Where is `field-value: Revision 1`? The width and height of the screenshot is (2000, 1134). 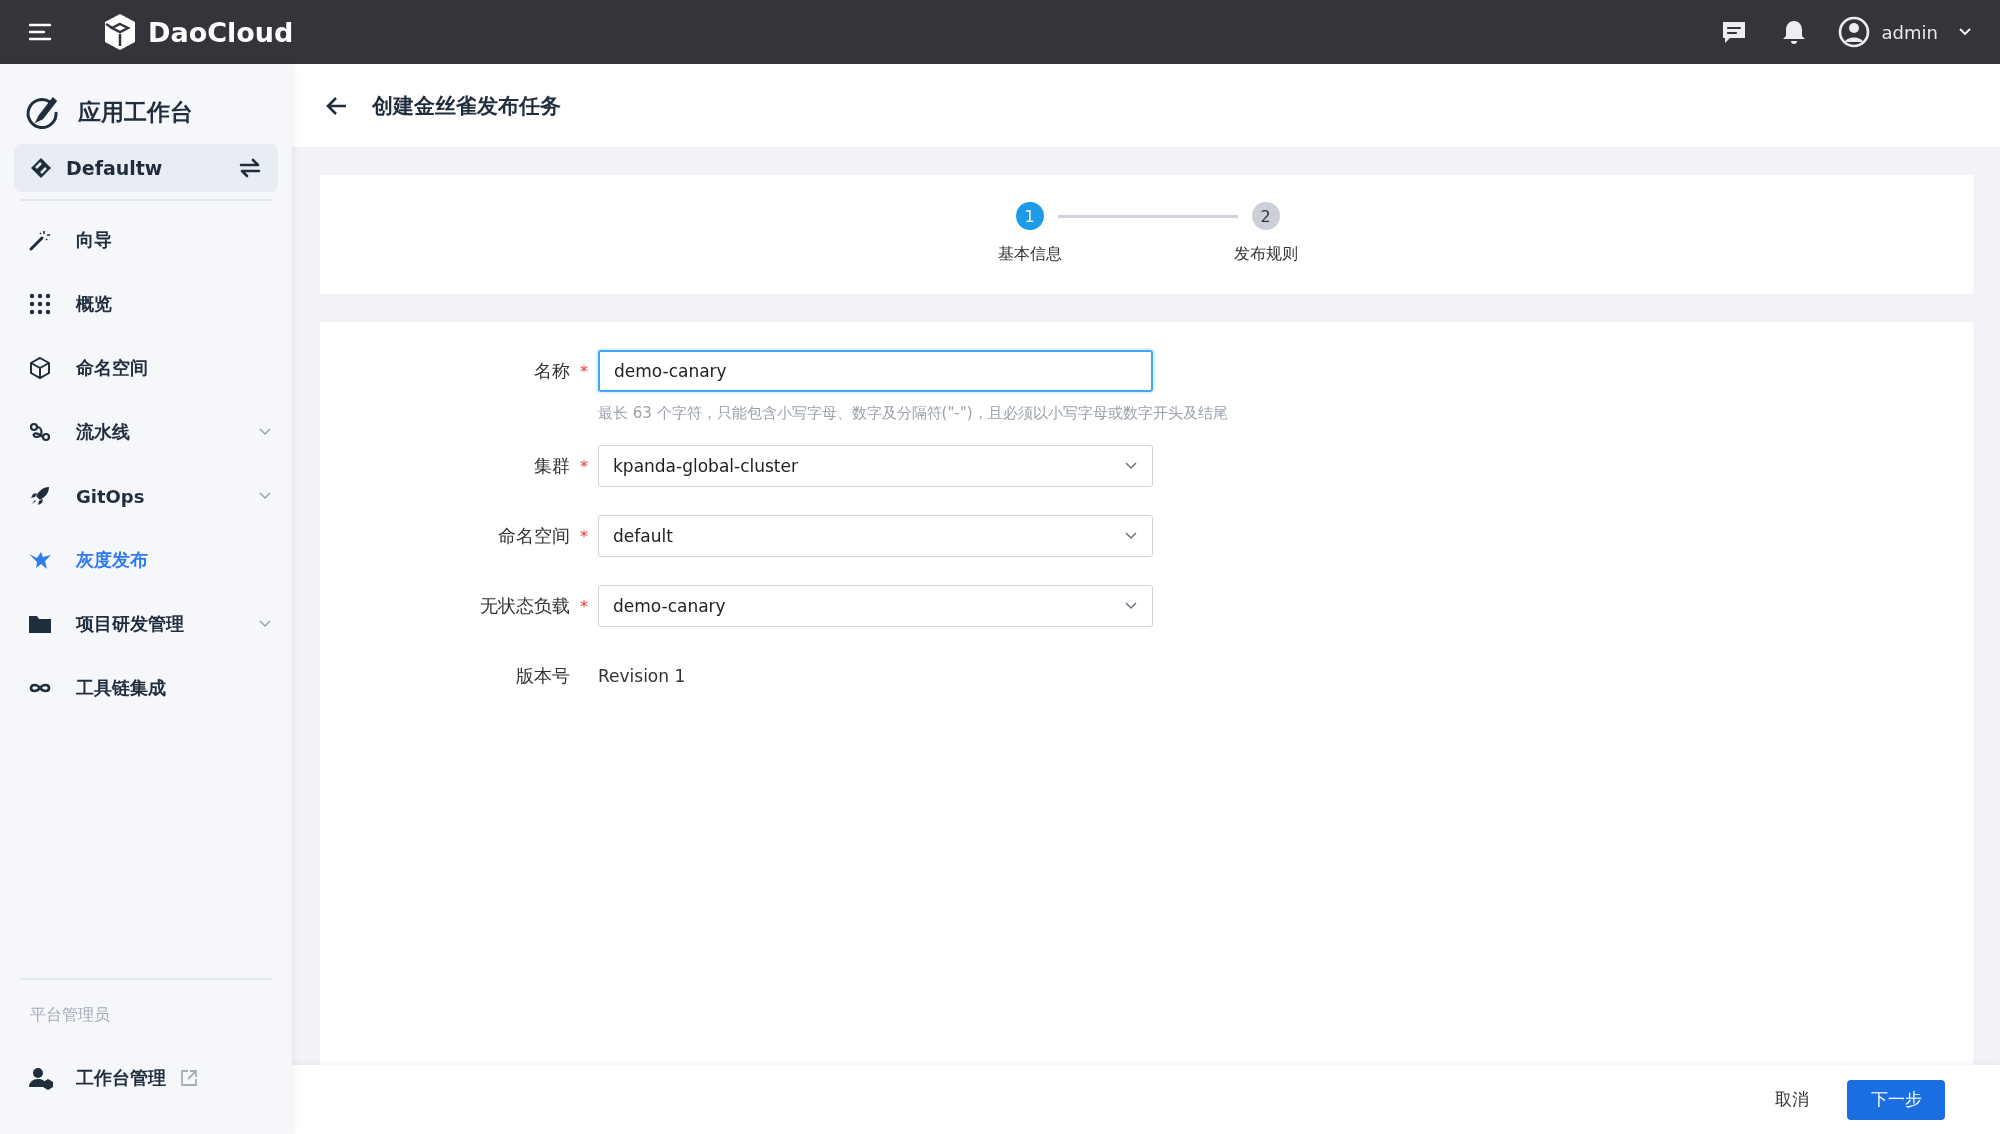 field-value: Revision 1 is located at coordinates (642, 676).